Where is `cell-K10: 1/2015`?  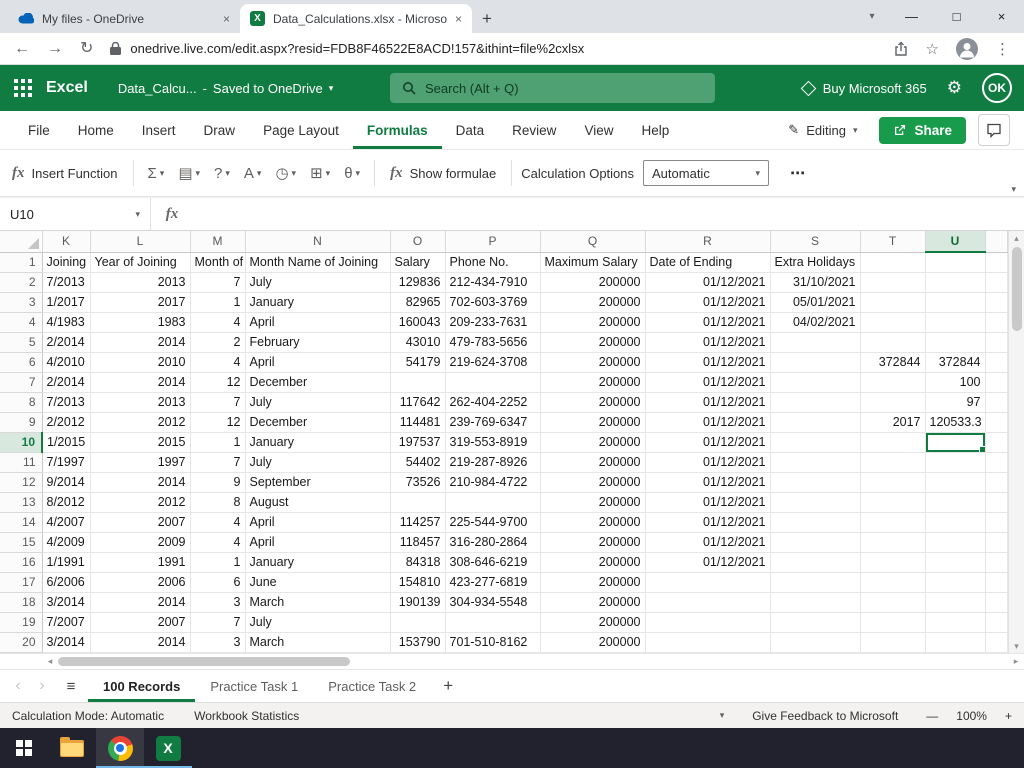 cell-K10: 1/2015 is located at coordinates (66, 442).